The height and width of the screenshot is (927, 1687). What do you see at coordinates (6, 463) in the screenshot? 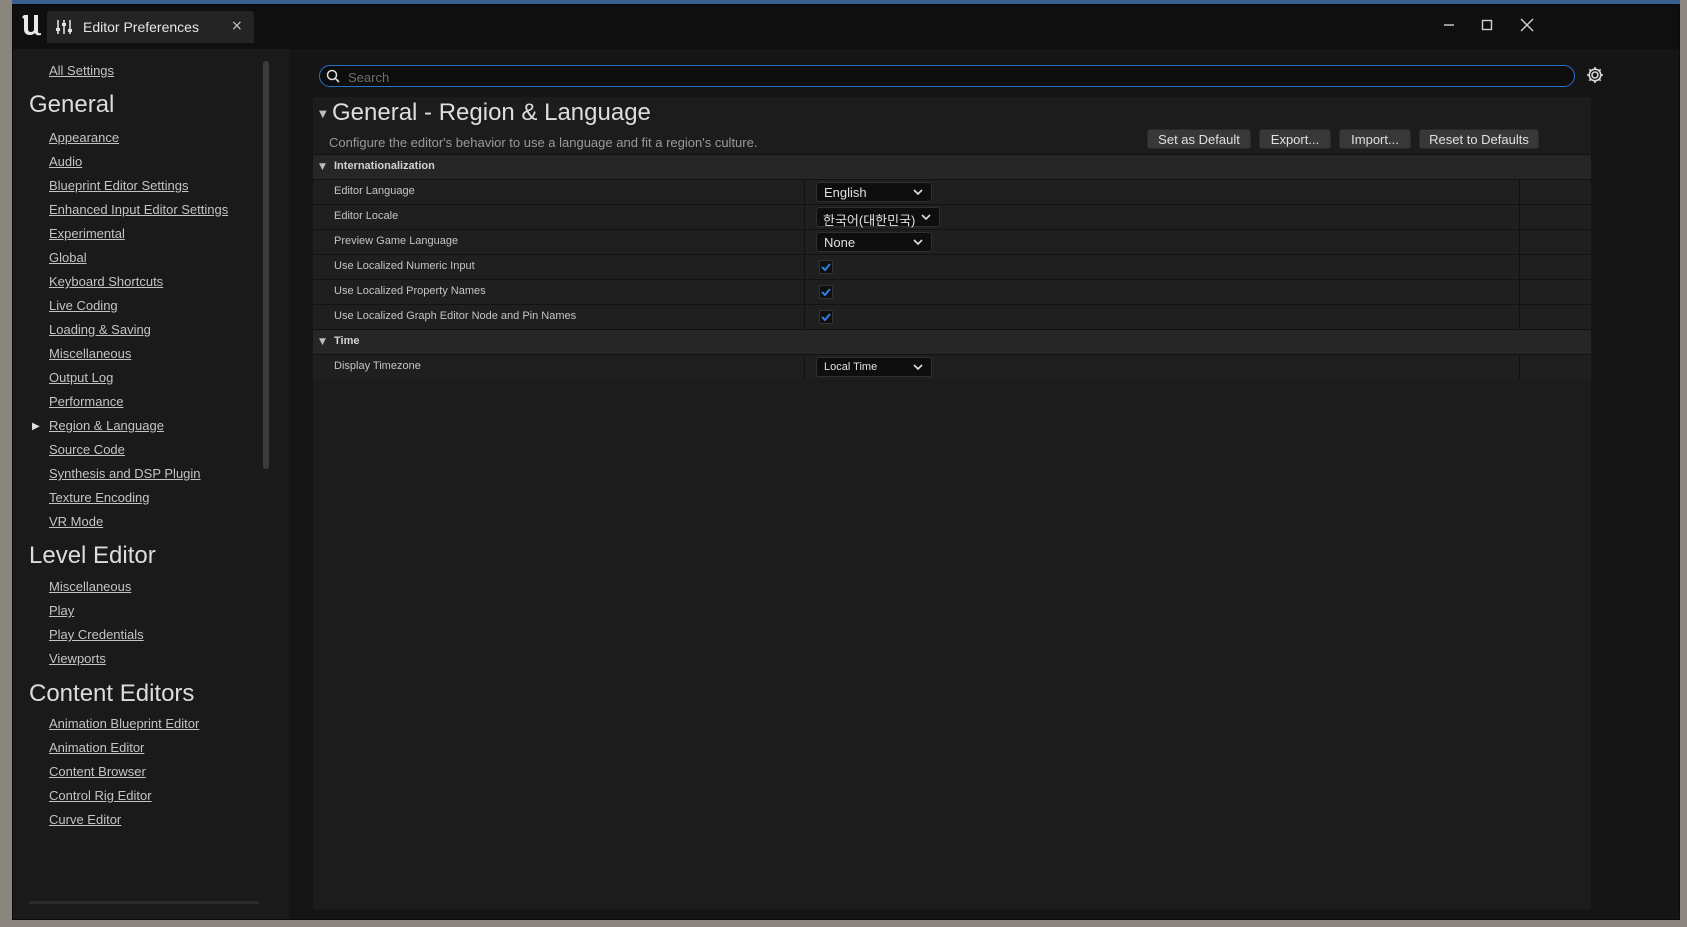
I see `background-scene-left` at bounding box center [6, 463].